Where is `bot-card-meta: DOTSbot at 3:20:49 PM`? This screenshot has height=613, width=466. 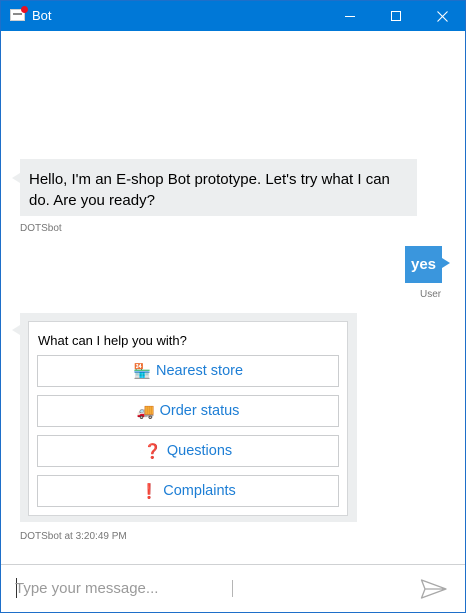
bot-card-meta: DOTSbot at 3:20:49 PM is located at coordinates (73, 536).